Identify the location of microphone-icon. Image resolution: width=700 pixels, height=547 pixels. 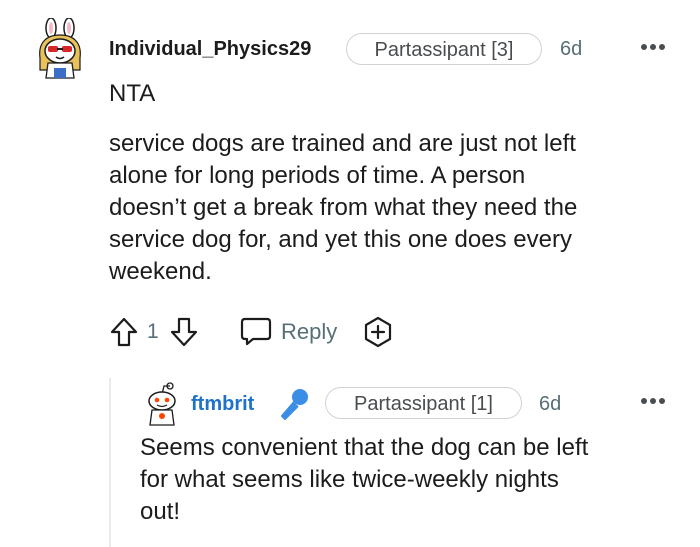
(294, 404).